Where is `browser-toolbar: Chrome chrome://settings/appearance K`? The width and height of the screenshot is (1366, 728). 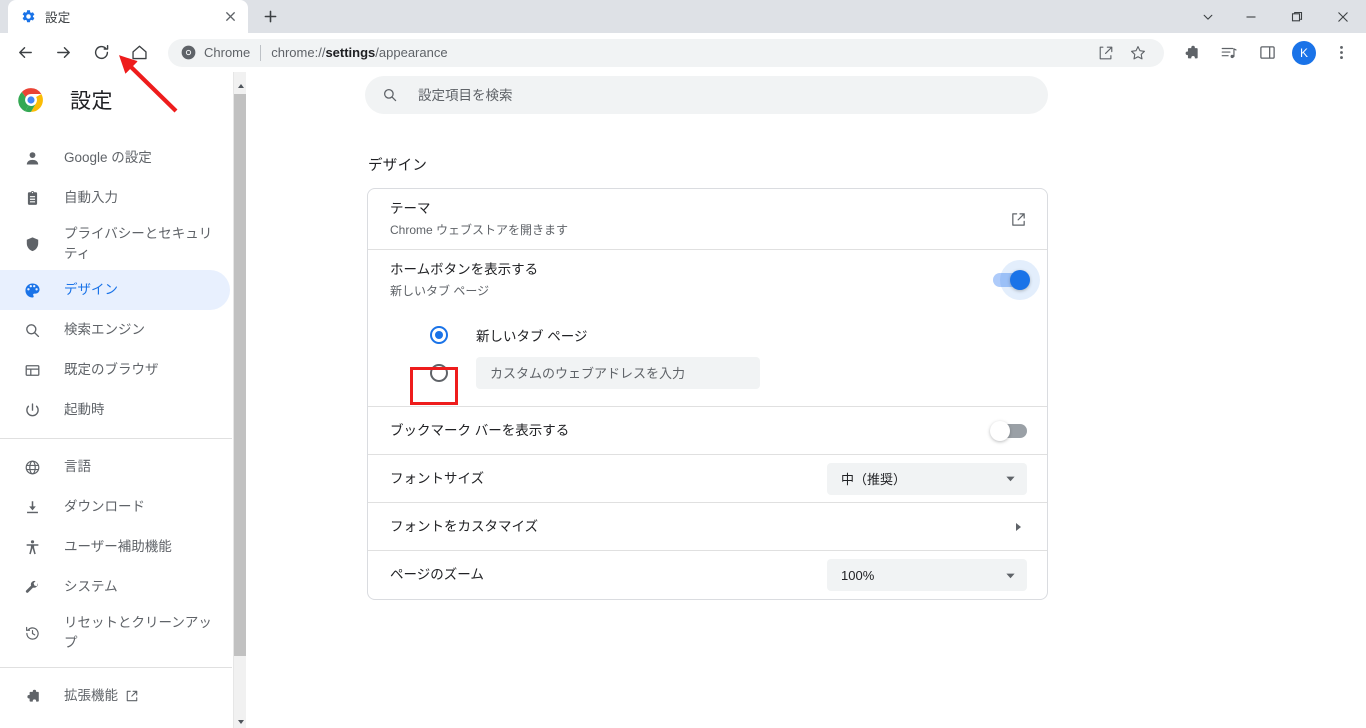 browser-toolbar: Chrome chrome://settings/appearance K is located at coordinates (683, 52).